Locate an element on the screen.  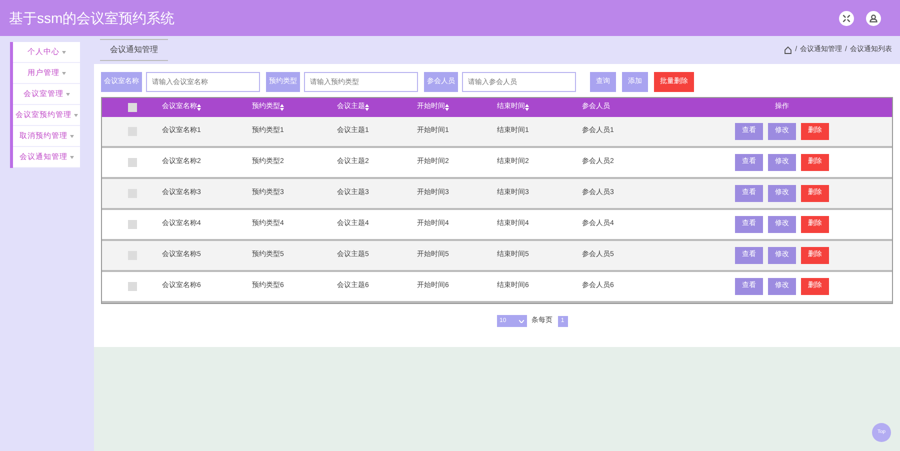
app-title: 基于ssm的会议室预约系统 is located at coordinates (92, 18).